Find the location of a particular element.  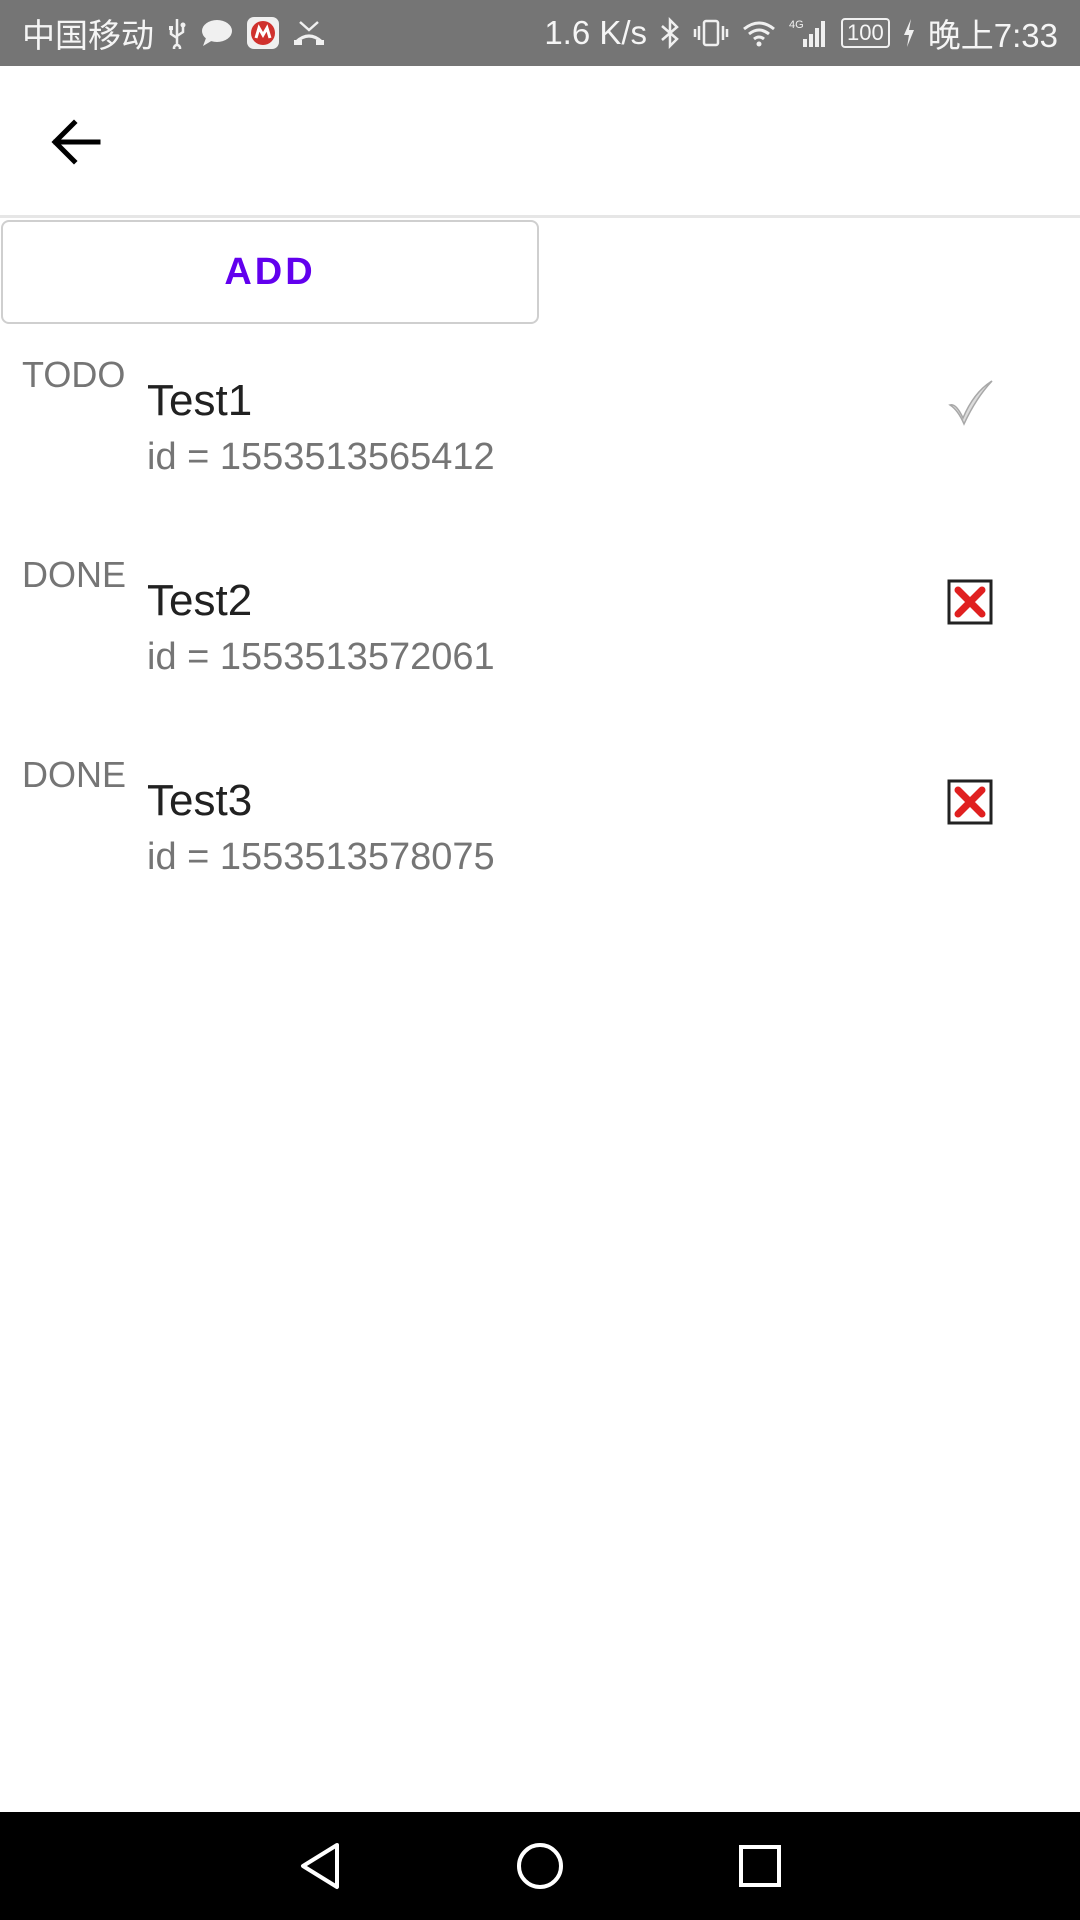

item-id: id = 1553513578075 is located at coordinates (321, 857).